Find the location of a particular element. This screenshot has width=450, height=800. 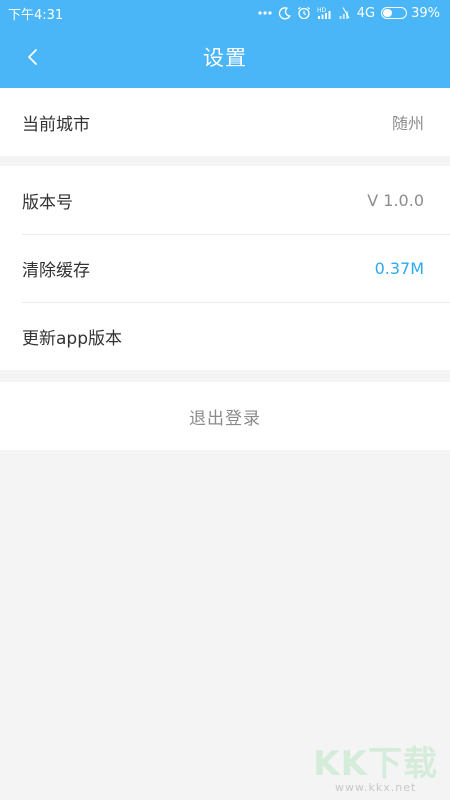

moon-icon is located at coordinates (284, 12).